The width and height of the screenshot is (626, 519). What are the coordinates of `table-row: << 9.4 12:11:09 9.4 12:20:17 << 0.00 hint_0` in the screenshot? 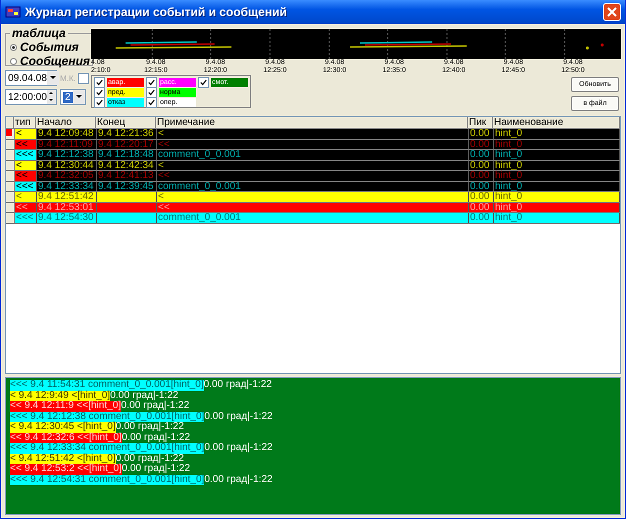 It's located at (313, 145).